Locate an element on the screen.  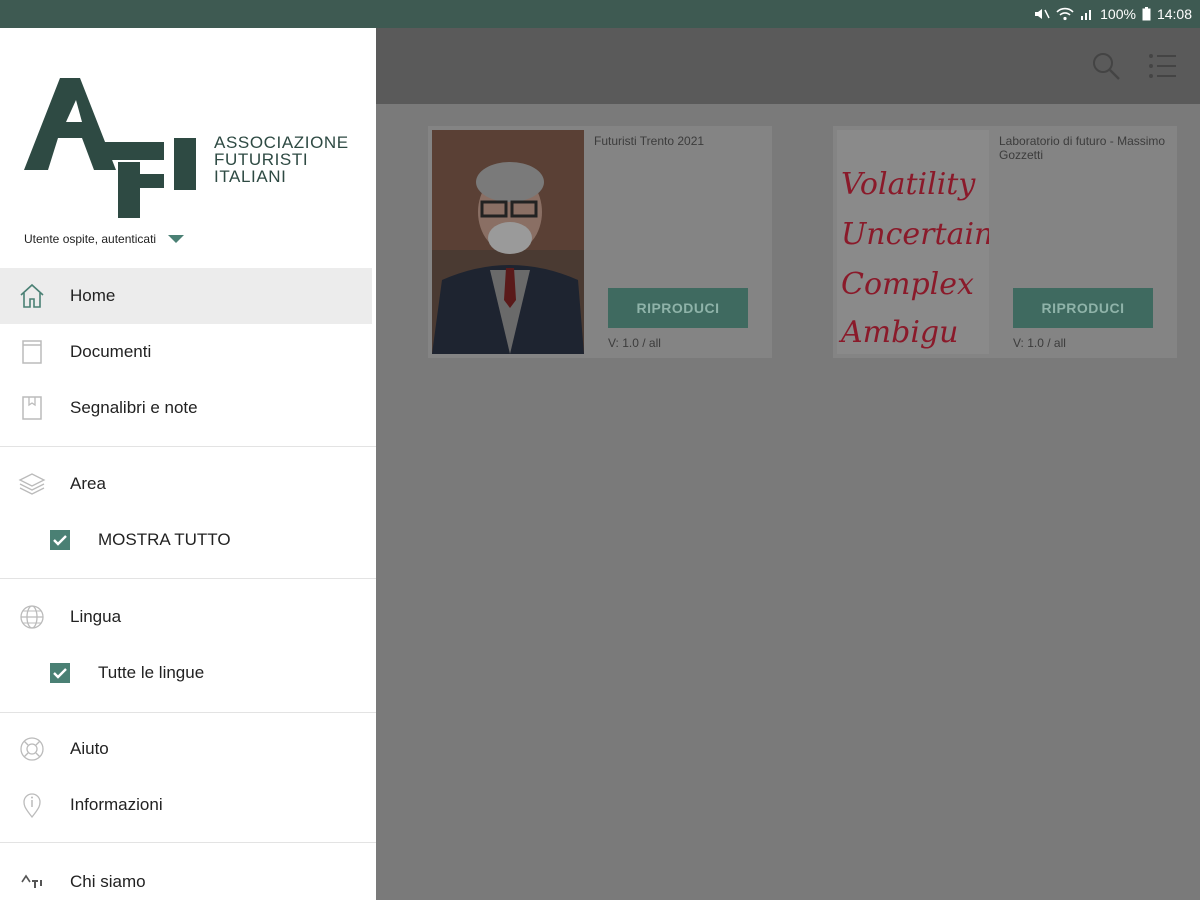
afi-logo-mark is located at coordinates (110, 148).